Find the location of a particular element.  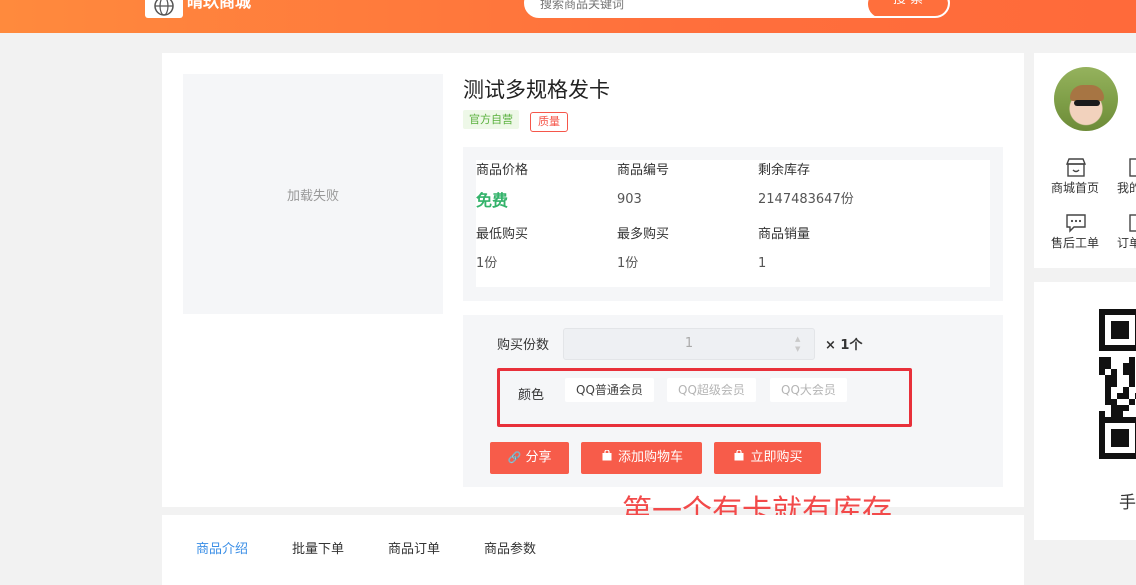

price-value: 免费 is located at coordinates (492, 200).